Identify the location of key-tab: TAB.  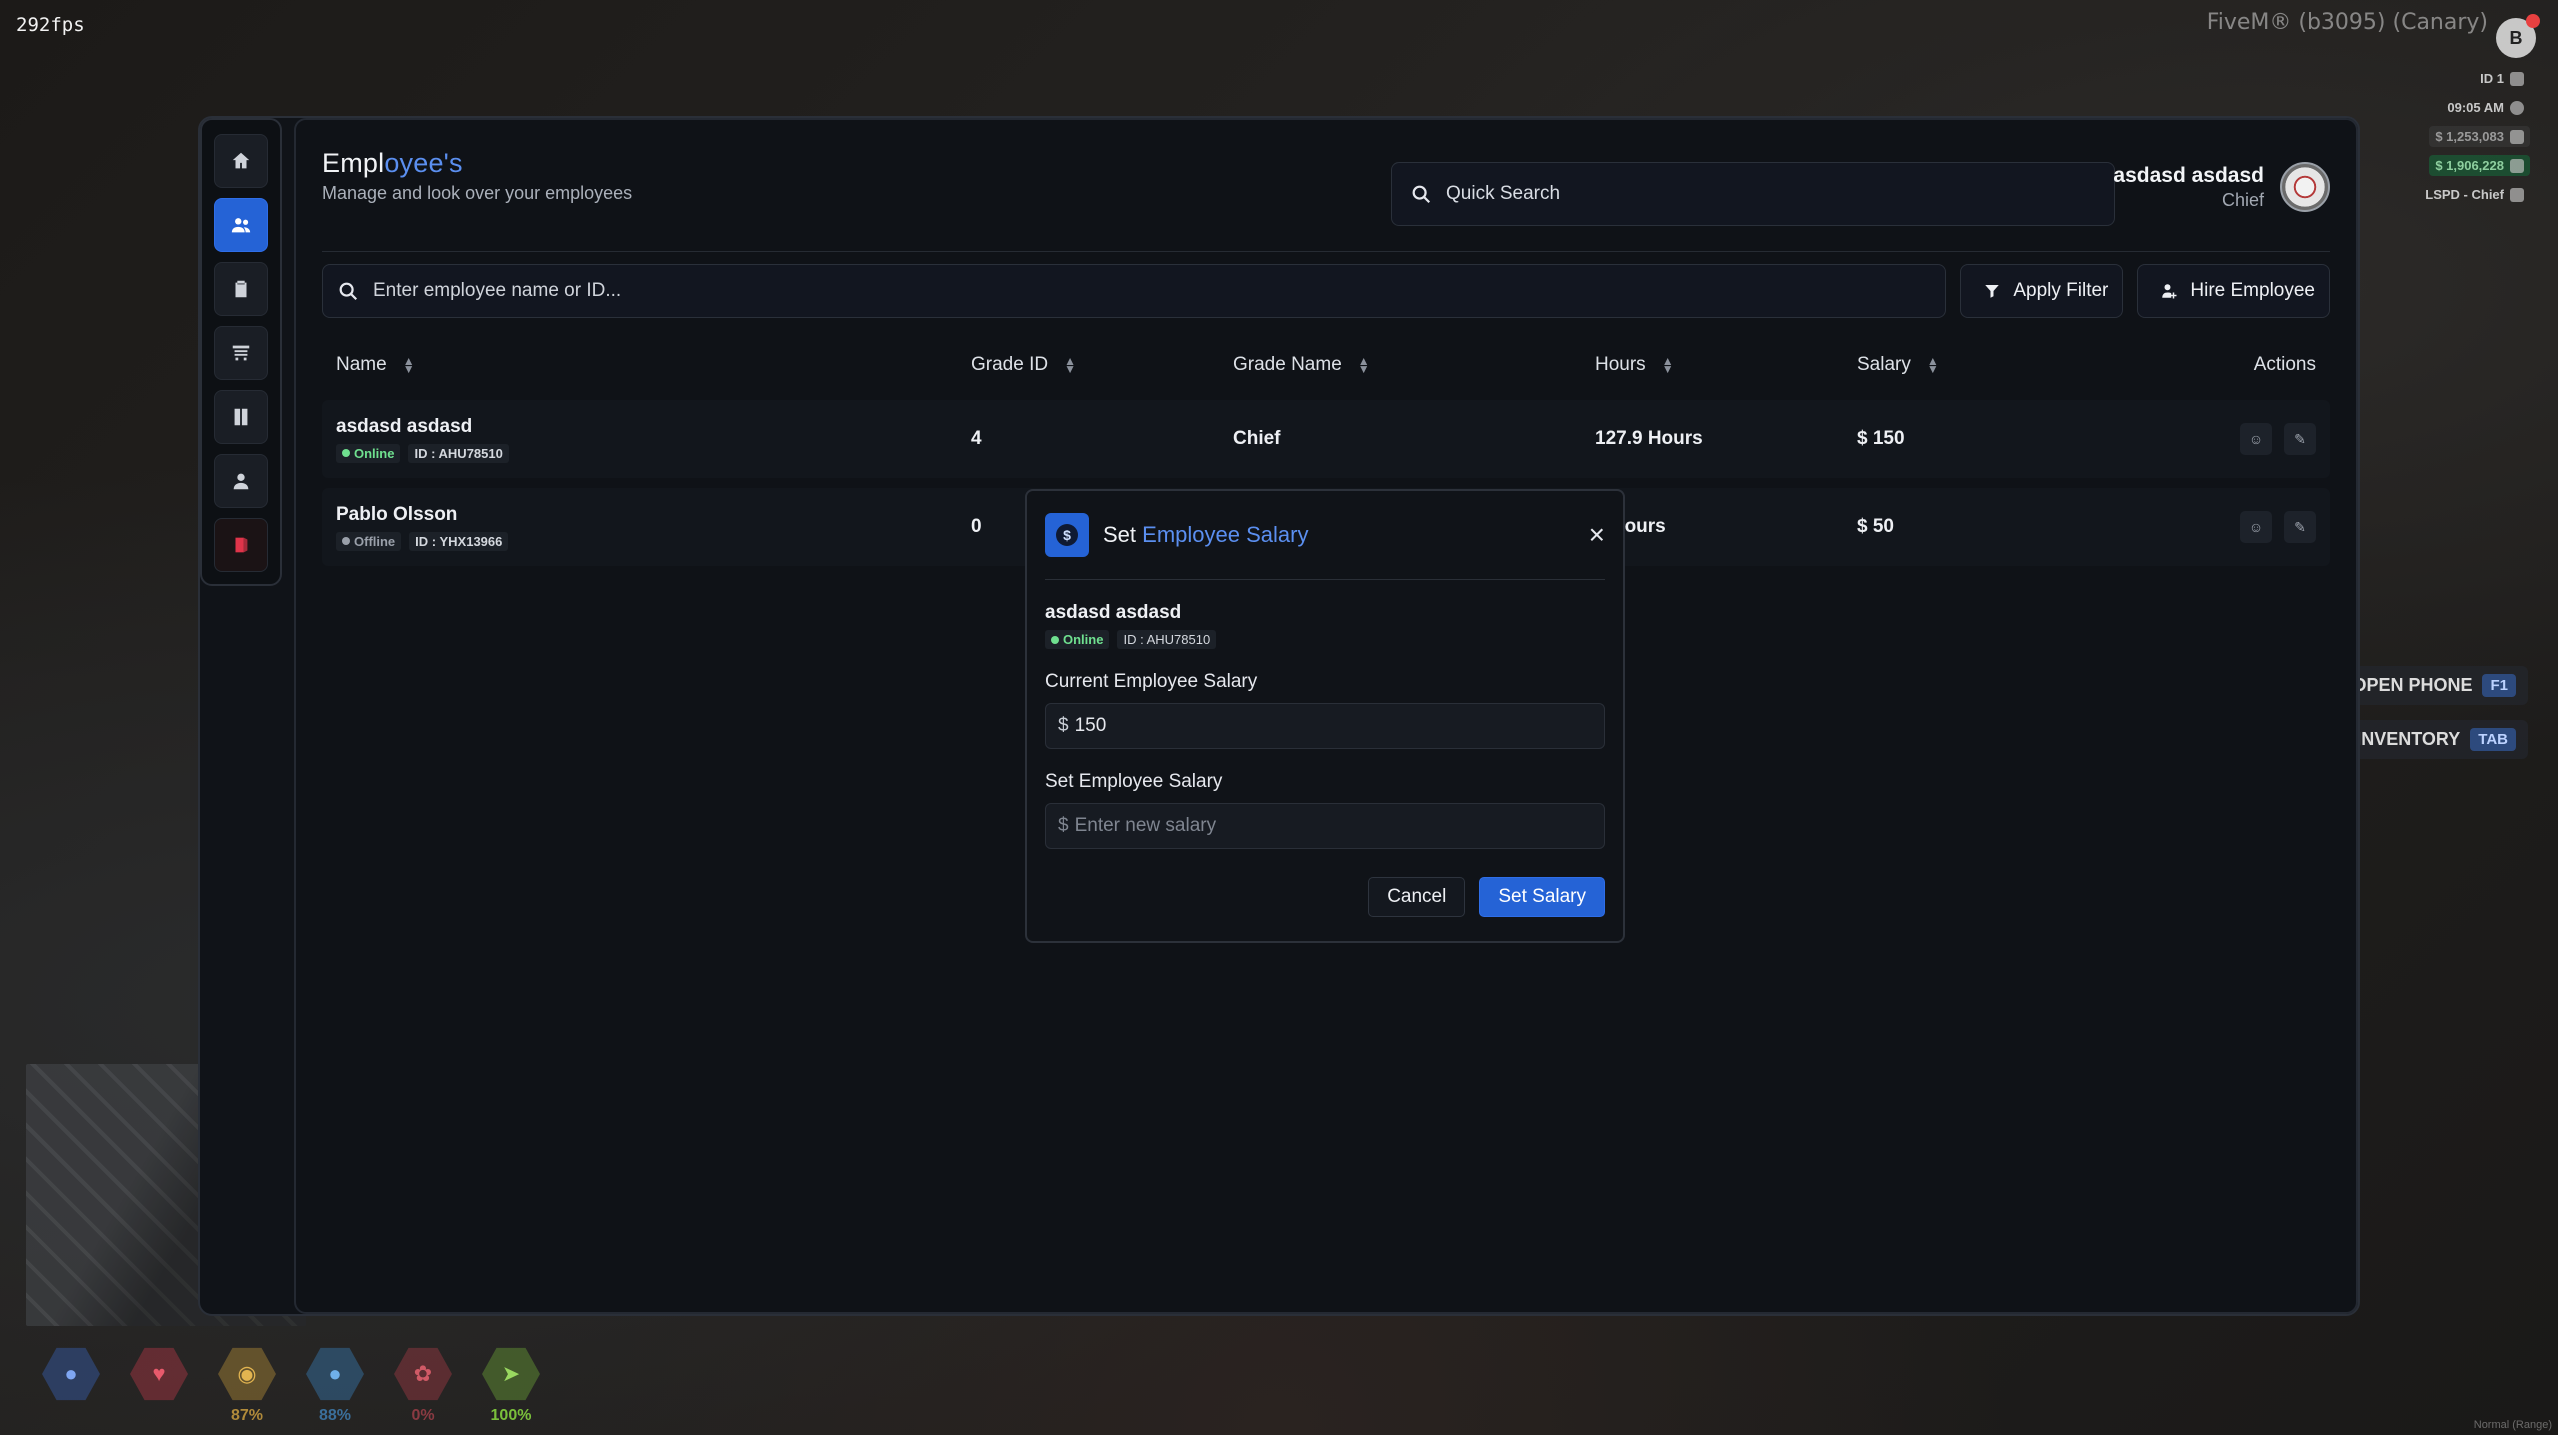
(2493, 739).